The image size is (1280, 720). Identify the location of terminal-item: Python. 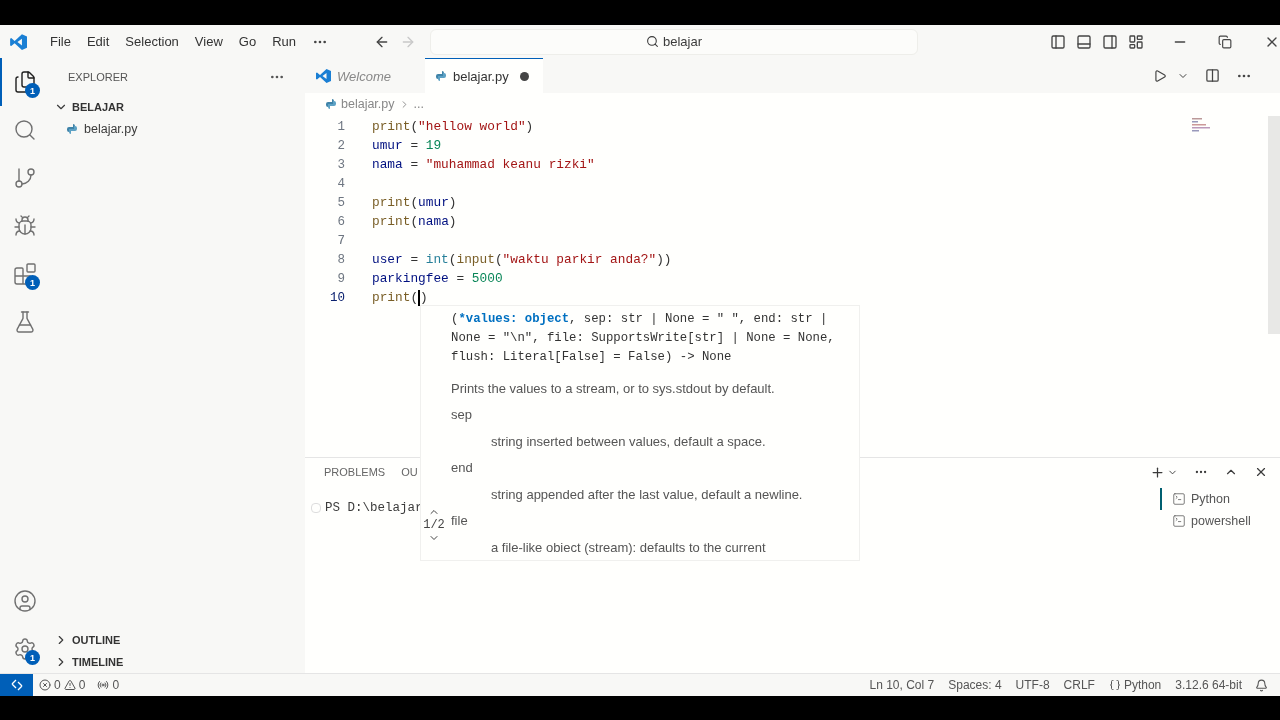
(1220, 499).